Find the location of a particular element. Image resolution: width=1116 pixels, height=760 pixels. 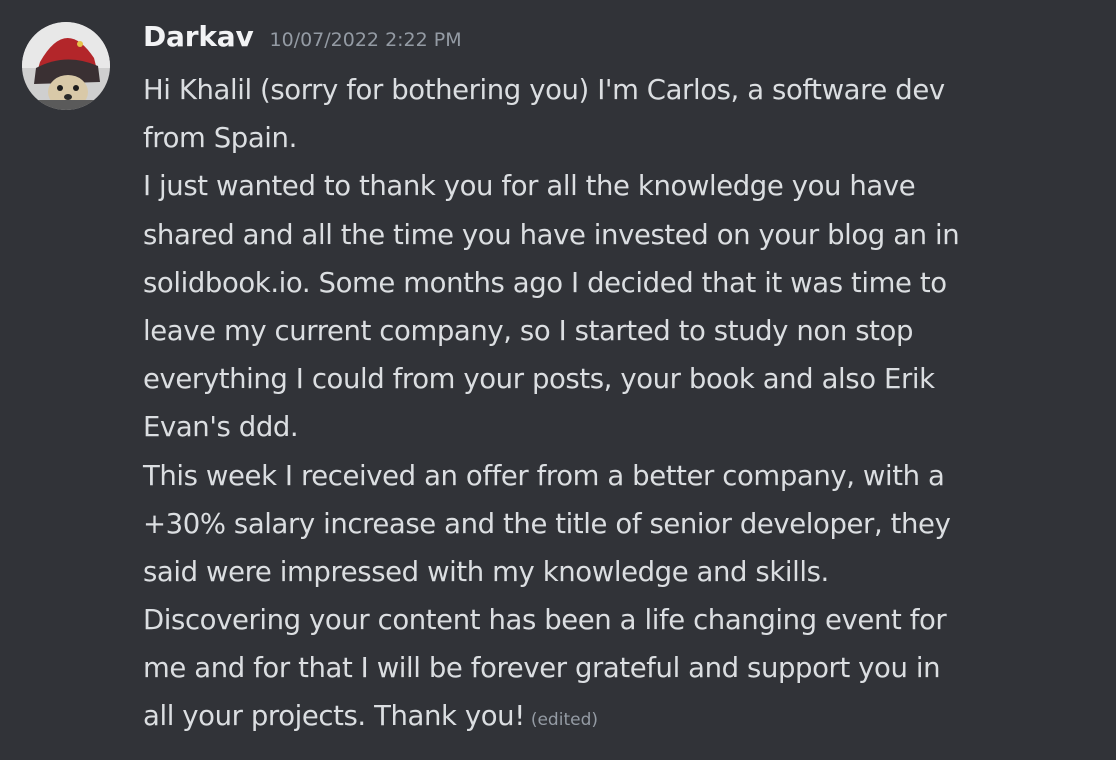

edited-label: (edited) is located at coordinates (564, 720).